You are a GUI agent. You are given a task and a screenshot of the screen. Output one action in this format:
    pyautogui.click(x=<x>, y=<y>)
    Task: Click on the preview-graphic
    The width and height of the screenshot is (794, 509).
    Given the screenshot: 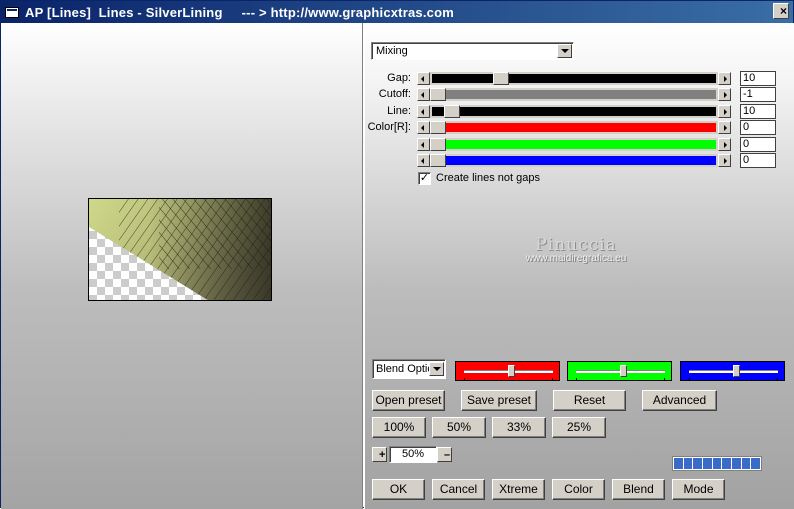 What is the action you would take?
    pyautogui.click(x=180, y=249)
    